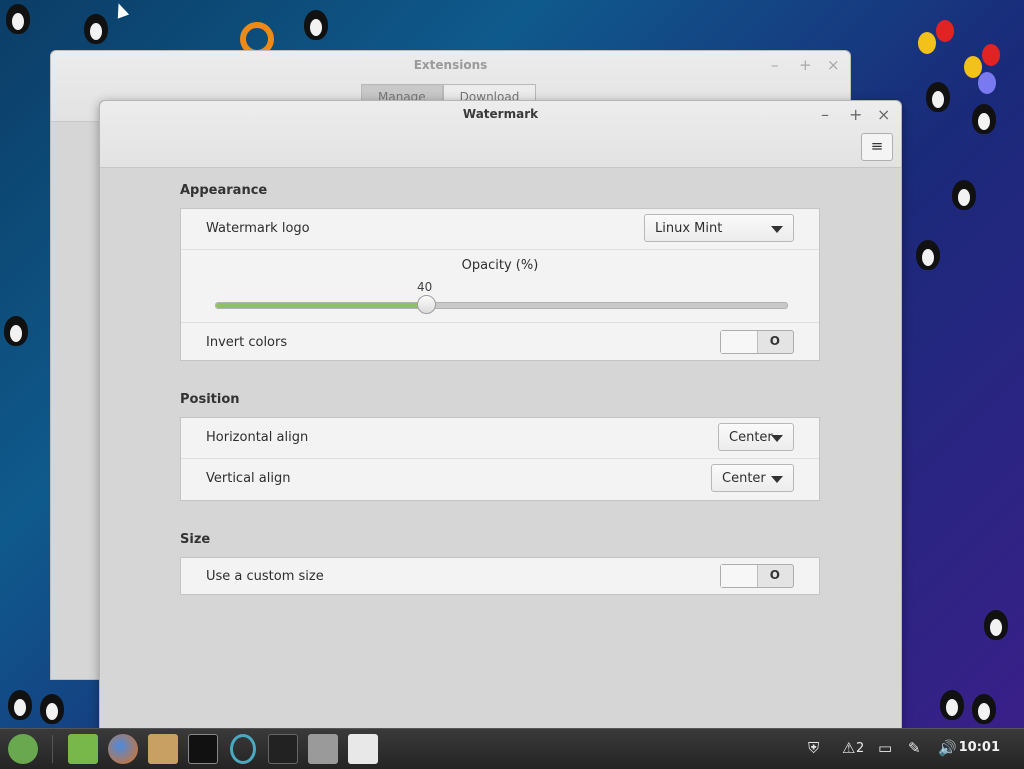 This screenshot has height=769, width=1024. I want to click on display-icon: ▭, so click(885, 748).